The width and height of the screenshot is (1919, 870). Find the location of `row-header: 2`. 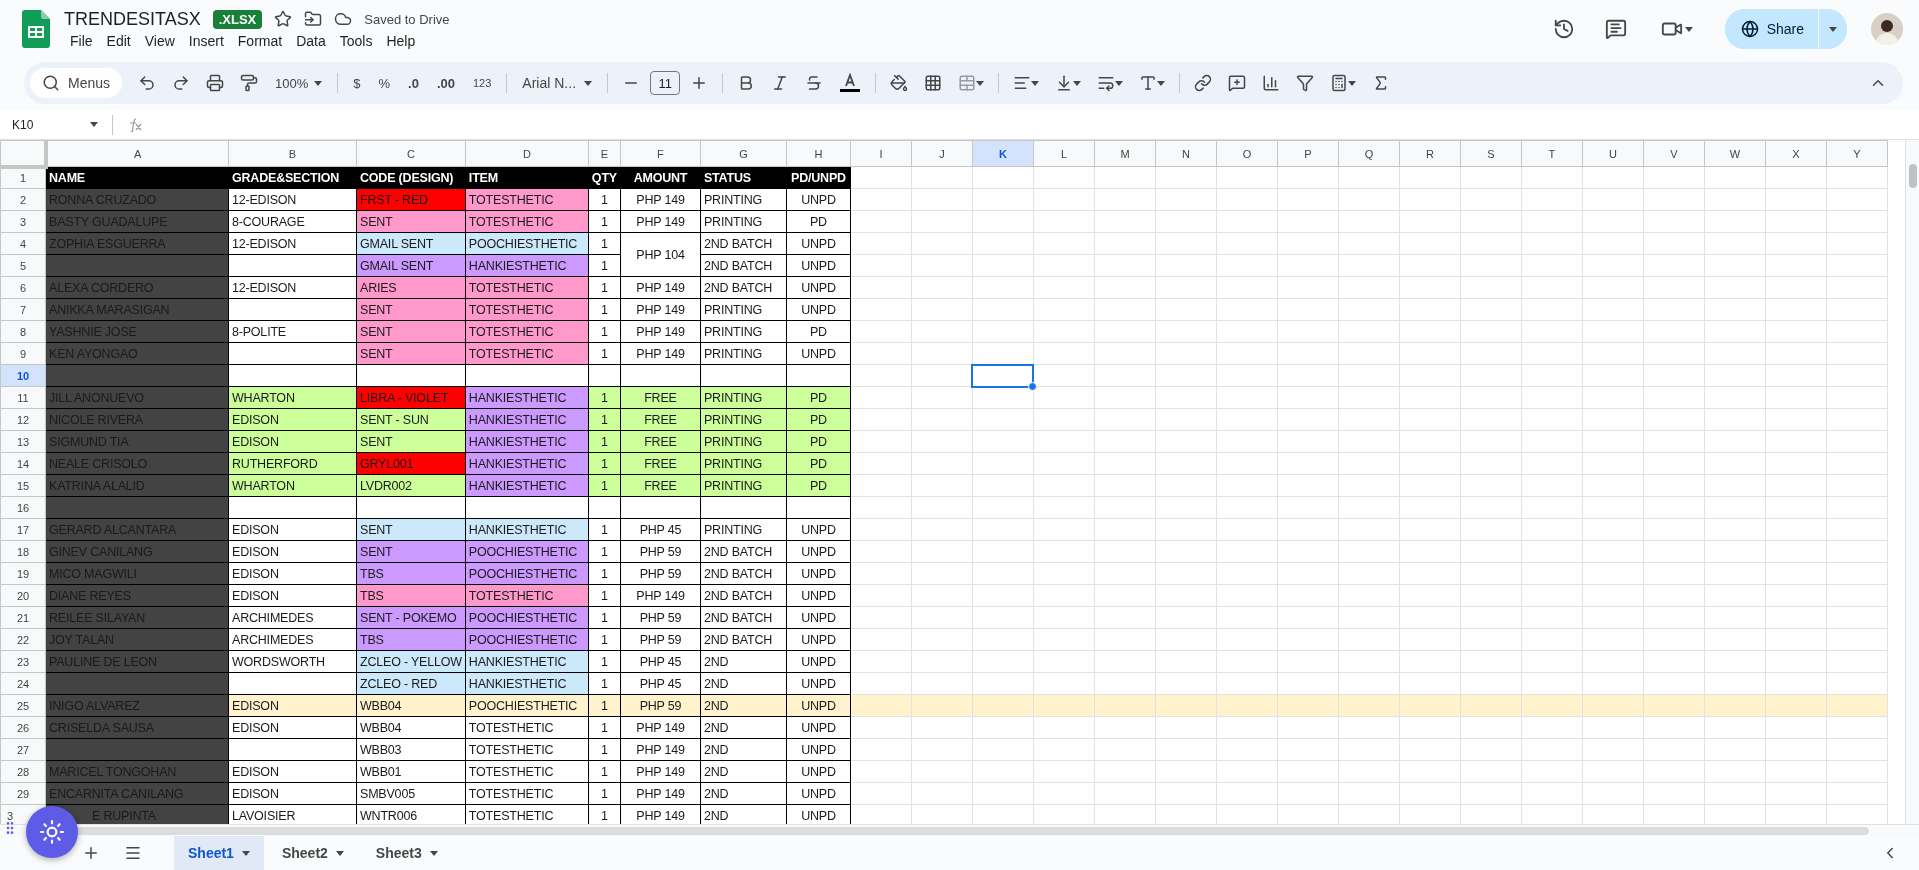

row-header: 2 is located at coordinates (23, 199).